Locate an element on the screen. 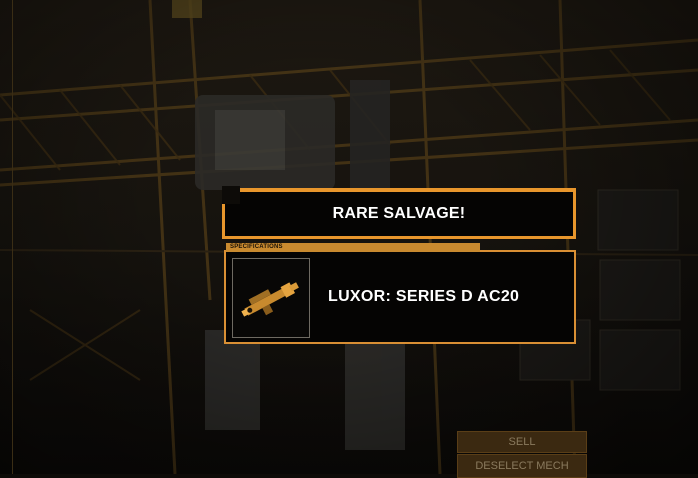  frame-divider is located at coordinates (12, 237).